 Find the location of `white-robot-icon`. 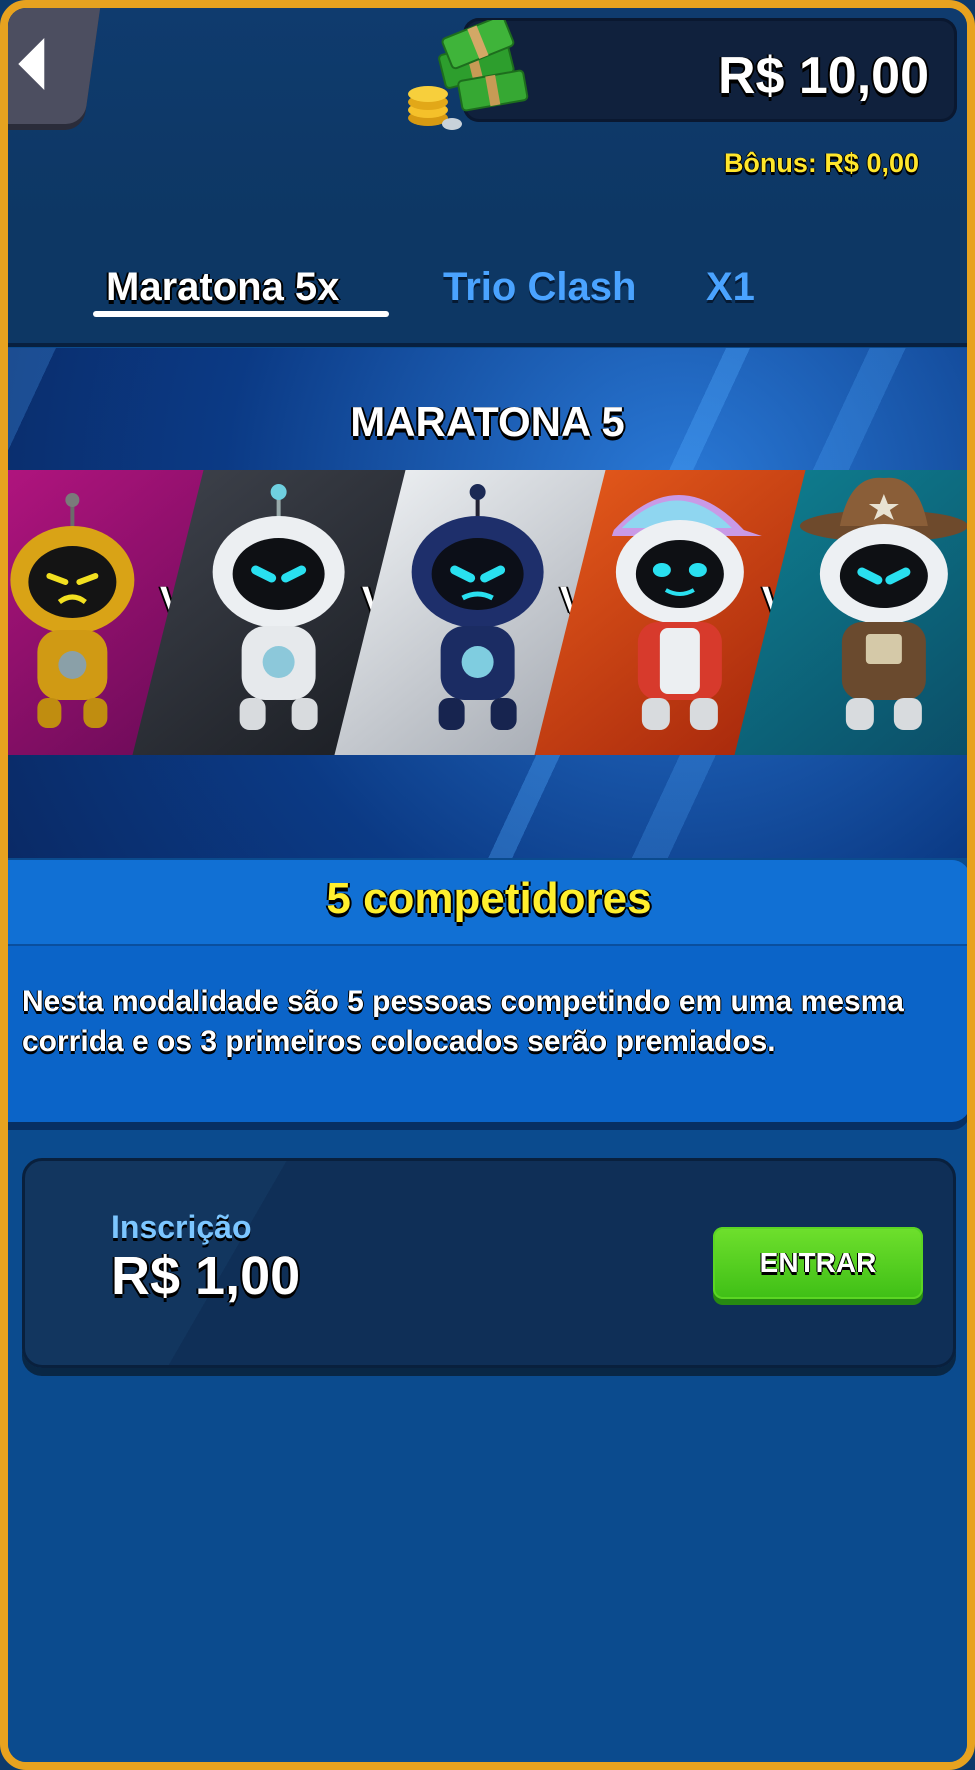

white-robot-icon is located at coordinates (278, 607).